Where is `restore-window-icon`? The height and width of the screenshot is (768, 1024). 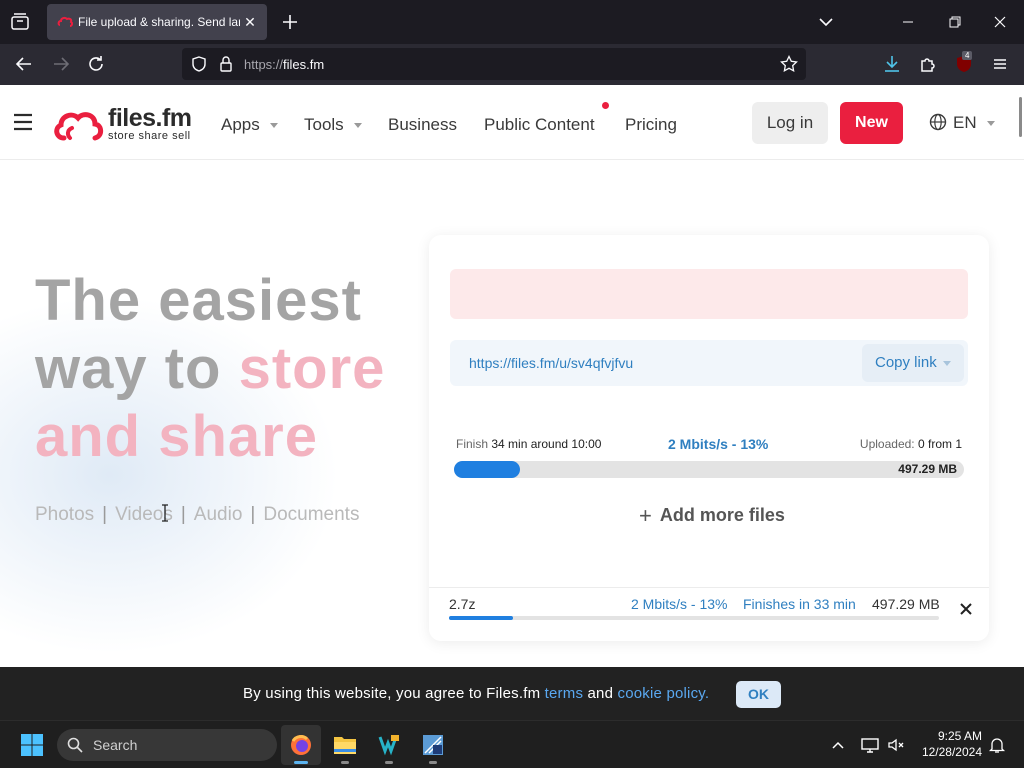
restore-window-icon is located at coordinates (954, 22).